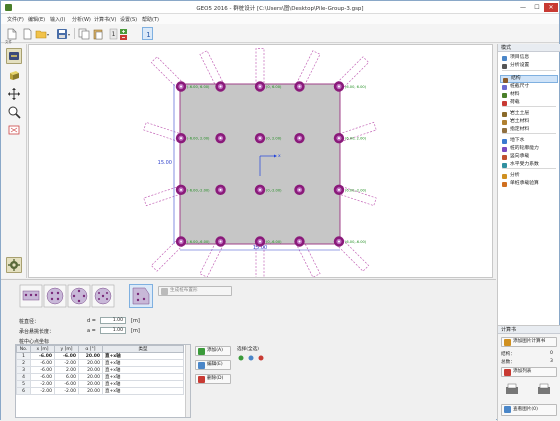 Image resolution: width=560 pixels, height=421 pixels. I want to click on view-stage-button, so click(14, 56).